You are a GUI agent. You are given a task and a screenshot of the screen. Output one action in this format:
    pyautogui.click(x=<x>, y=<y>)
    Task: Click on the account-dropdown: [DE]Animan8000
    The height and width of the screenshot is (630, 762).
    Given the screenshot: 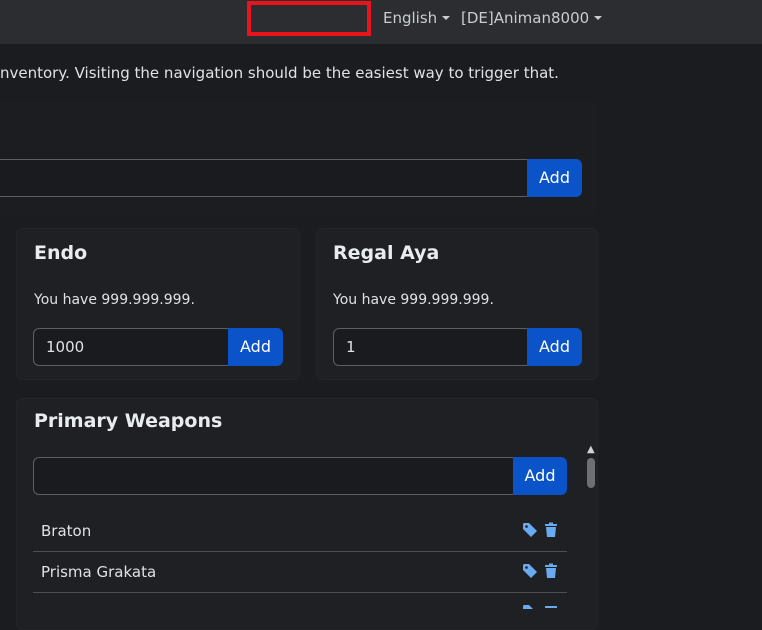 What is the action you would take?
    pyautogui.click(x=532, y=18)
    